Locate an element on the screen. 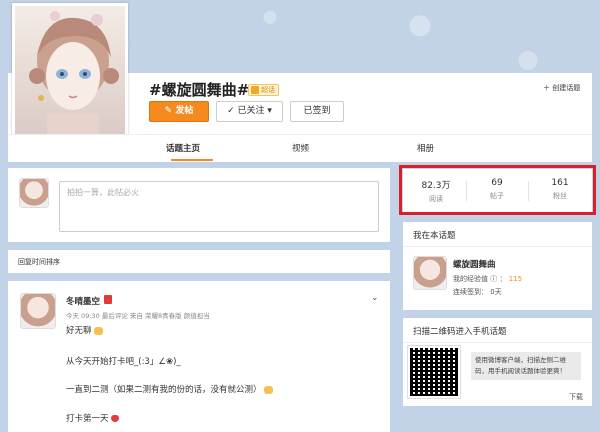 The image size is (600, 432). post-line: 从今天开始打卡吧_(:3」∠❀)_ is located at coordinates (123, 362).